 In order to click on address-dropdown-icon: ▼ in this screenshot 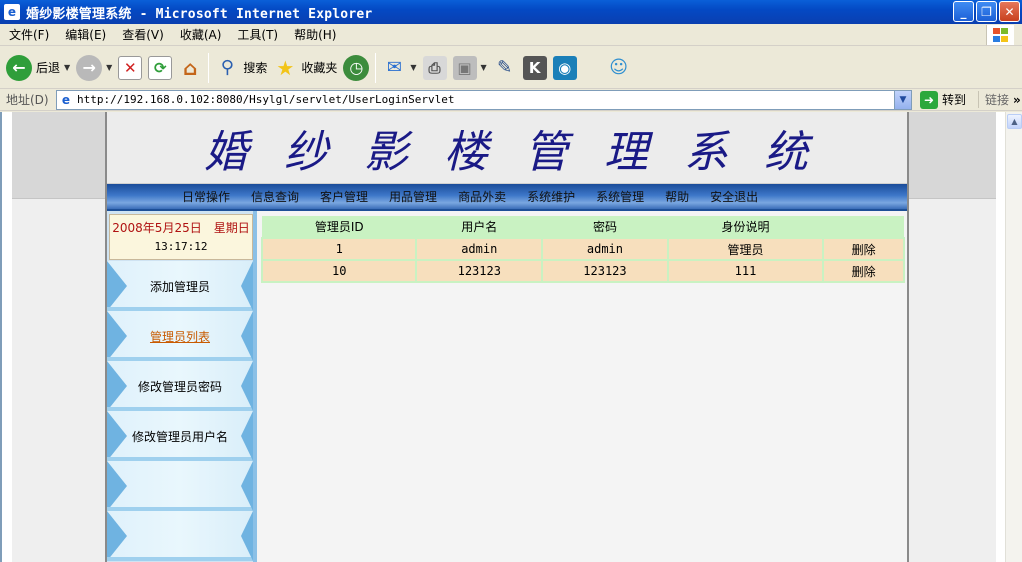, I will do `click(902, 99)`.